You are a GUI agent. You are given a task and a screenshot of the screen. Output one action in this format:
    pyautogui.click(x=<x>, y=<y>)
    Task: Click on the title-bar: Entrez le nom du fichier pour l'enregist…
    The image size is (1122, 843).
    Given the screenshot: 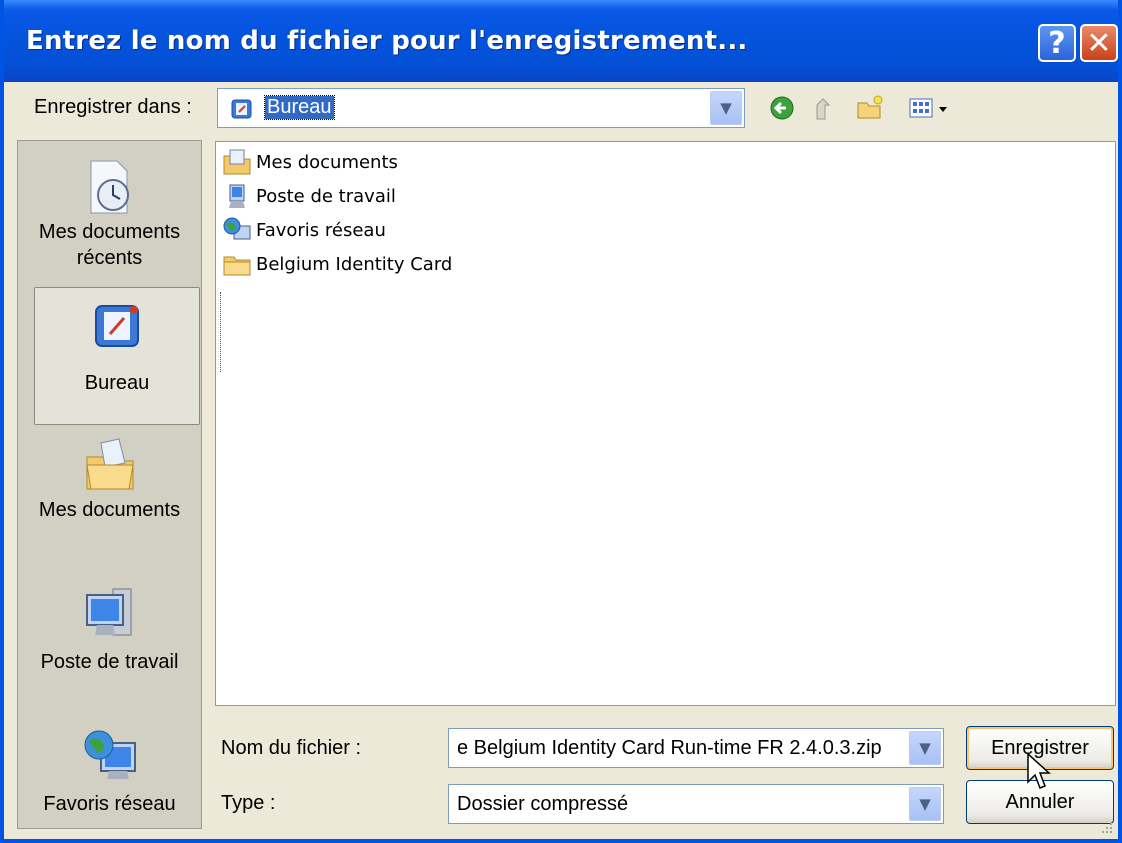 What is the action you would take?
    pyautogui.click(x=561, y=41)
    